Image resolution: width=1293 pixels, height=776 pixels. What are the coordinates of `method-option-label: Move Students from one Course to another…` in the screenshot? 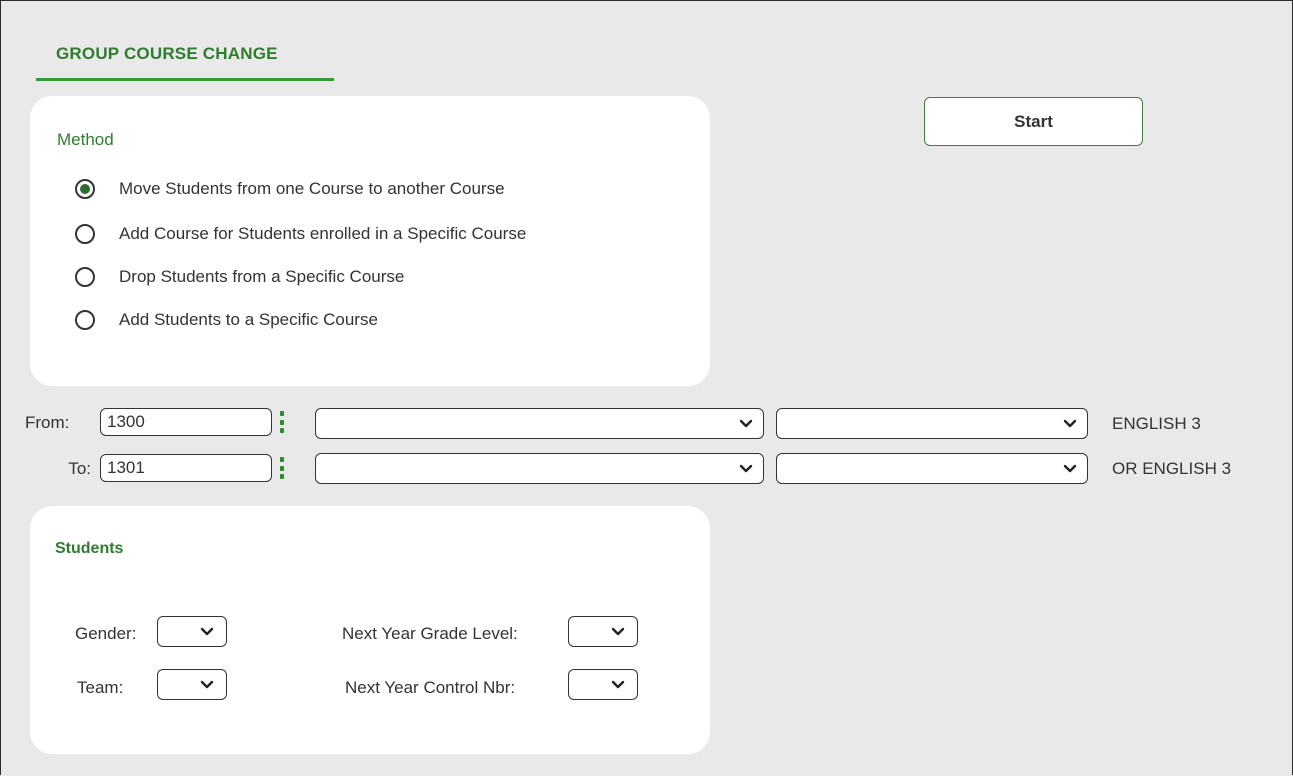 It's located at (312, 188).